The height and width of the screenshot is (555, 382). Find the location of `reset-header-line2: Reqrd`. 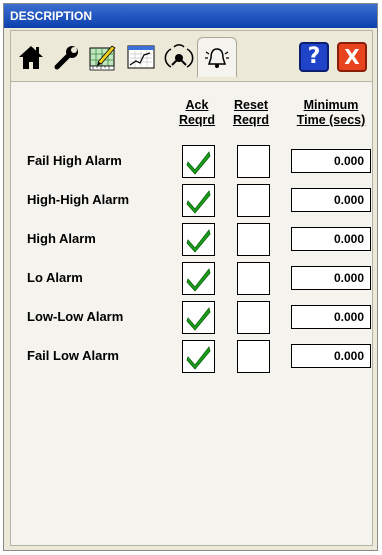

reset-header-line2: Reqrd is located at coordinates (251, 120).